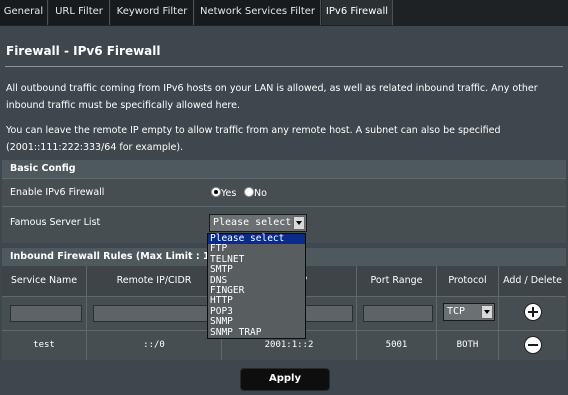  Describe the element at coordinates (256, 269) in the screenshot. I see `dropdown-option: SMTP` at that location.